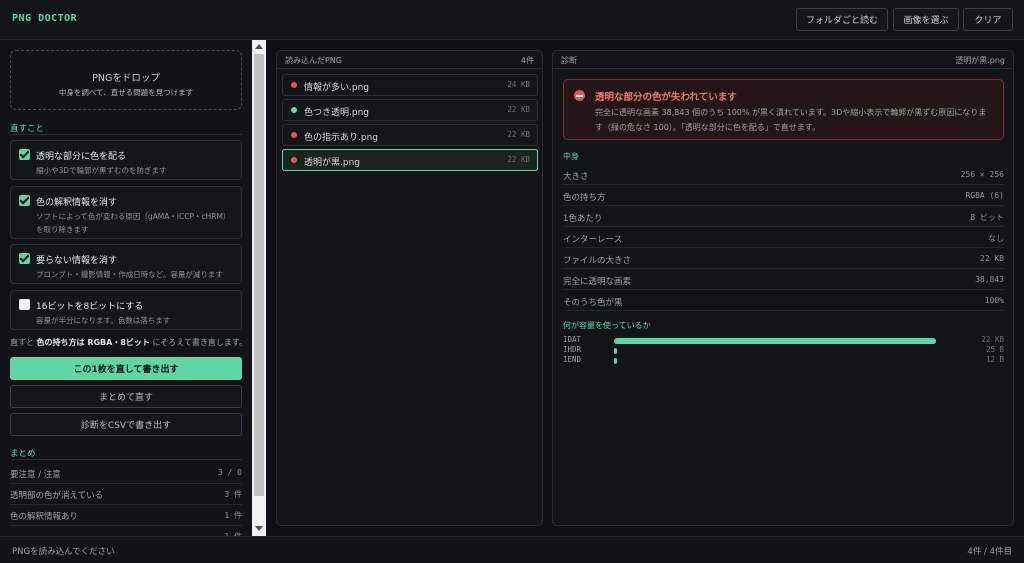 The image size is (1024, 563). What do you see at coordinates (93, 342) in the screenshot?
I see `note-bold: 色の持ち方は RGBA・8ビット` at bounding box center [93, 342].